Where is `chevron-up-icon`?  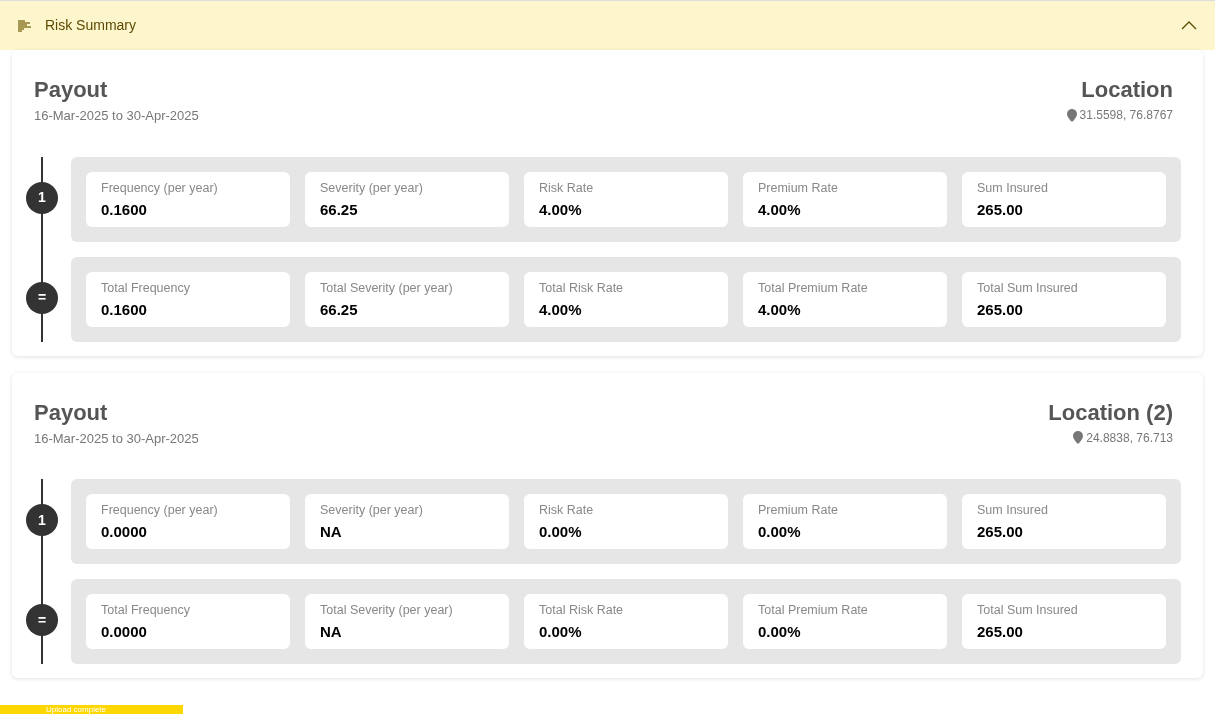 chevron-up-icon is located at coordinates (1189, 25).